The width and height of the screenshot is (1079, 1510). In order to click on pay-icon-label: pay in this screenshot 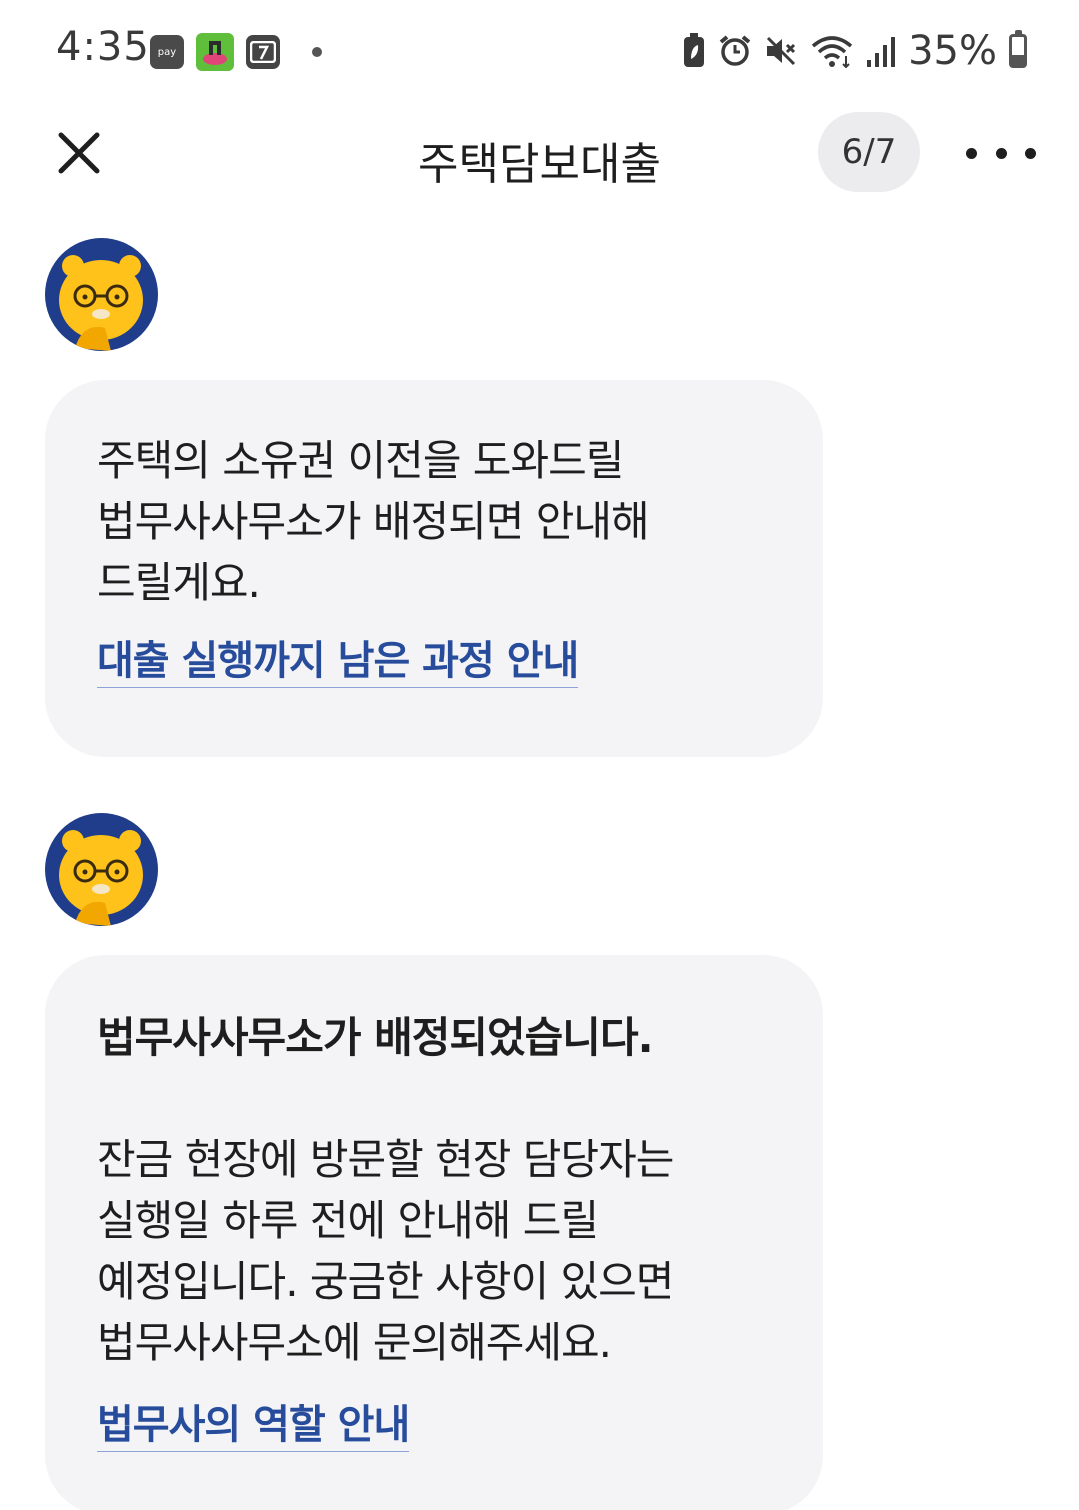, I will do `click(167, 52)`.